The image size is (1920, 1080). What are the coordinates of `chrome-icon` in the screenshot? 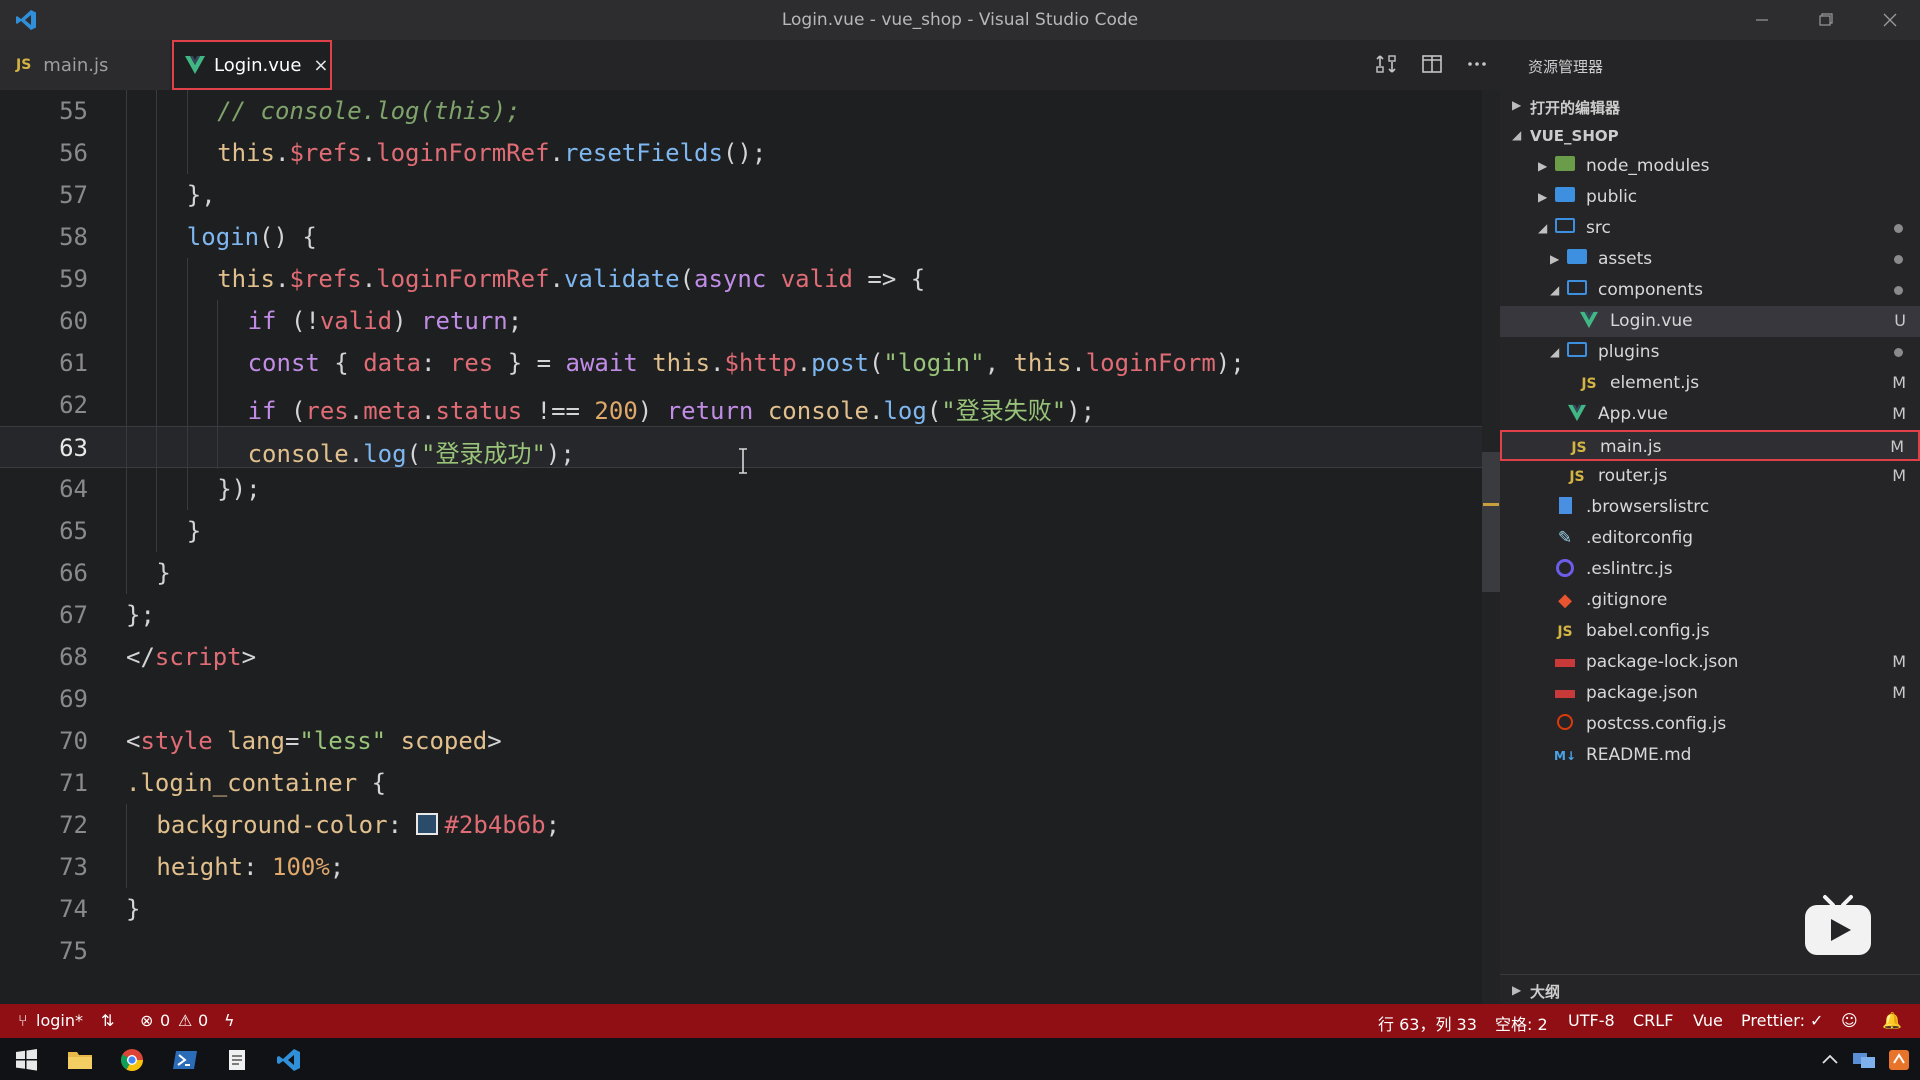 It's located at (132, 1060).